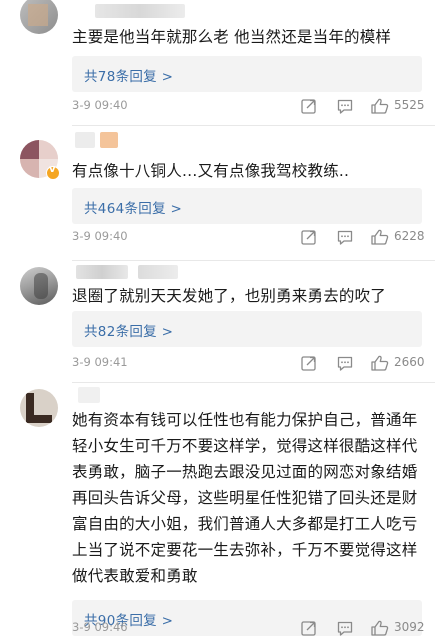 Image resolution: width=435 pixels, height=640 pixels. I want to click on comment-text-line: 她有资本有钱可以任性也有能力保护自己，普通年, so click(245, 420).